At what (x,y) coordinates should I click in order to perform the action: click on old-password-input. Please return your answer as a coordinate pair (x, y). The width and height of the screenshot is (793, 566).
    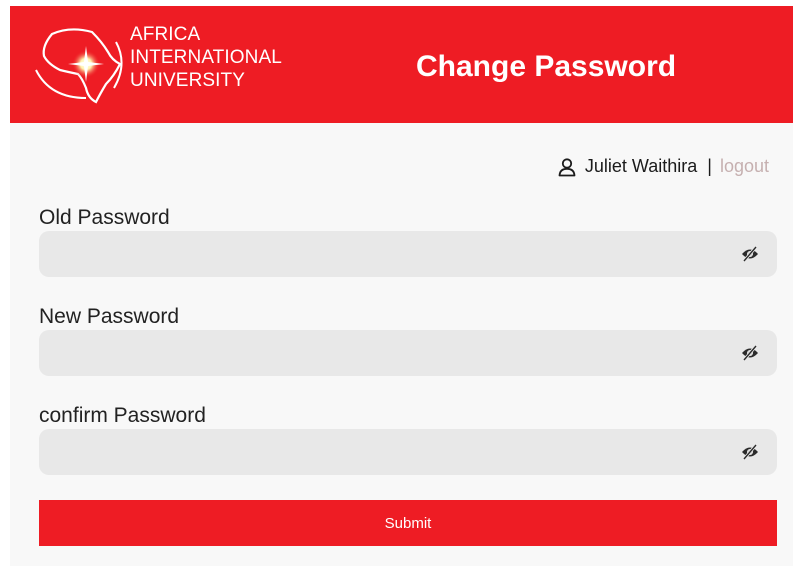
    Looking at the image, I should click on (391, 254).